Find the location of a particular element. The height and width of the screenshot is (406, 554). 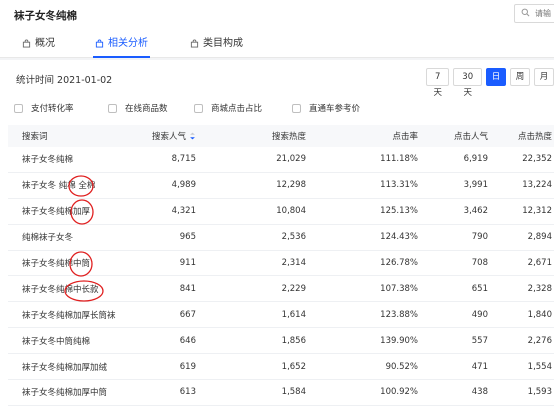

cell-search-heat: 2,314 is located at coordinates (293, 263).